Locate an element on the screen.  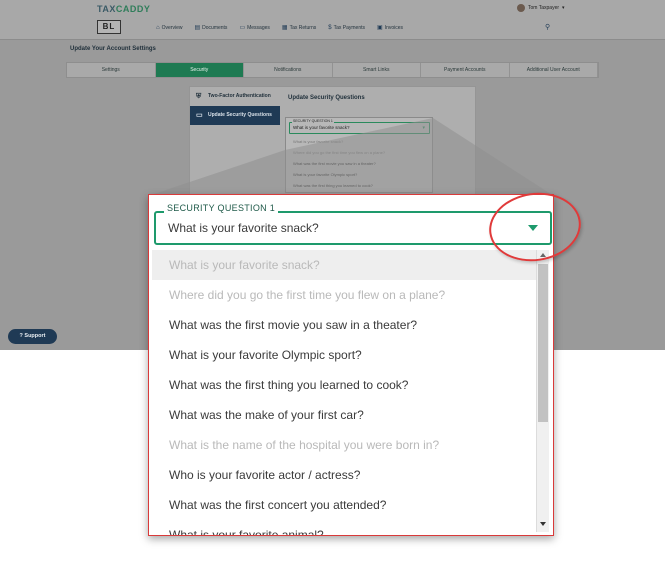
support-label: Support is located at coordinates (35, 336).